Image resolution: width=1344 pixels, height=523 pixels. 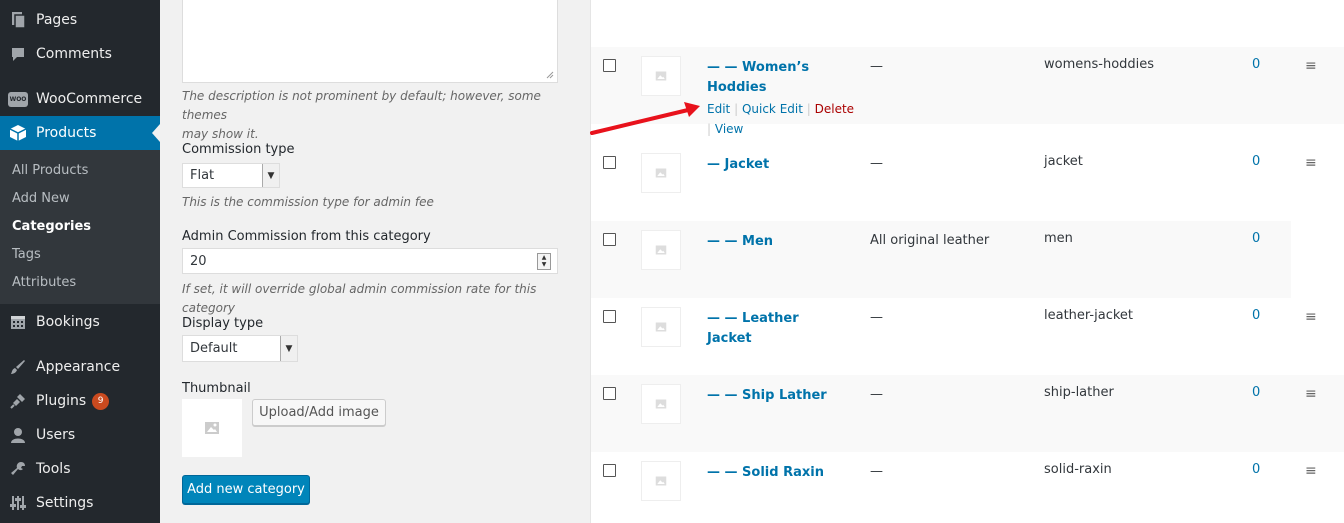 I want to click on menu-tools-label: Tools, so click(x=53, y=469).